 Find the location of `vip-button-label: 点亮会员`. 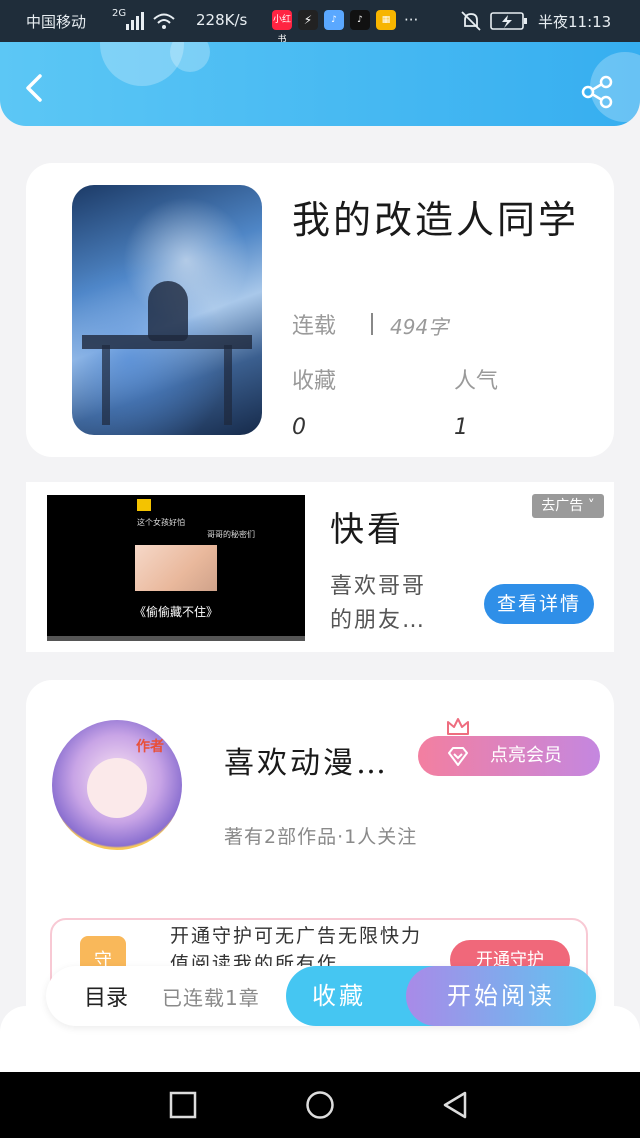

vip-button-label: 点亮会员 is located at coordinates (526, 755).